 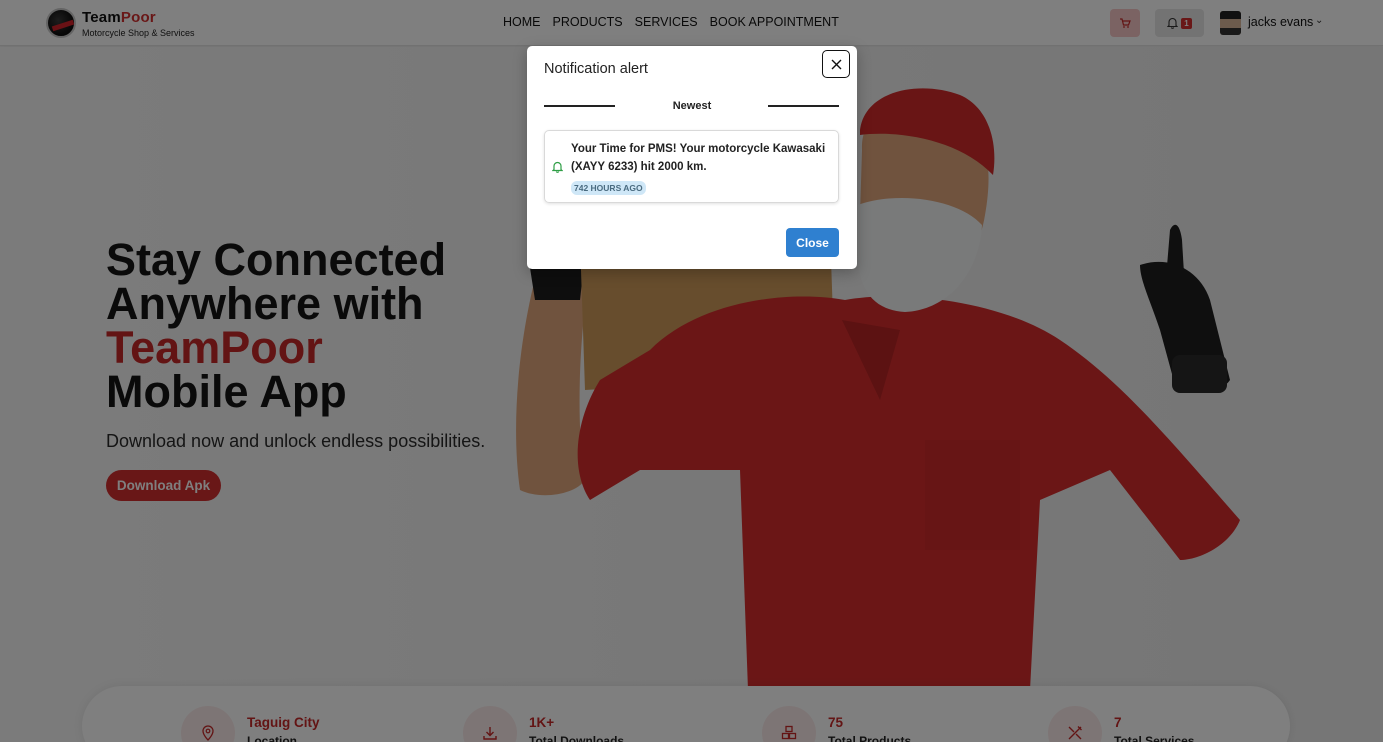 I want to click on notification-time-badge: 742 HOURS AGO, so click(x=608, y=188).